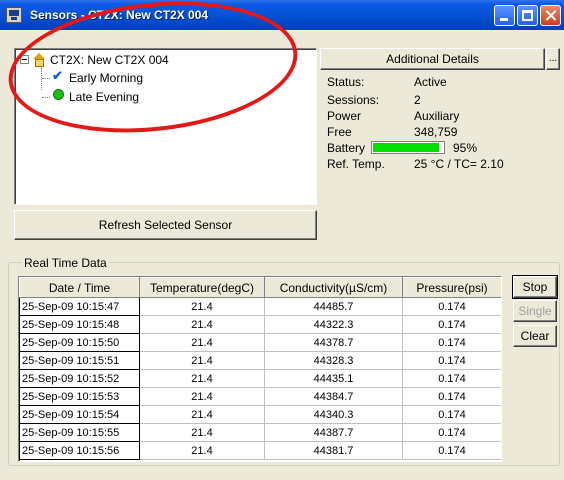  What do you see at coordinates (14, 15) in the screenshot?
I see `app-icon` at bounding box center [14, 15].